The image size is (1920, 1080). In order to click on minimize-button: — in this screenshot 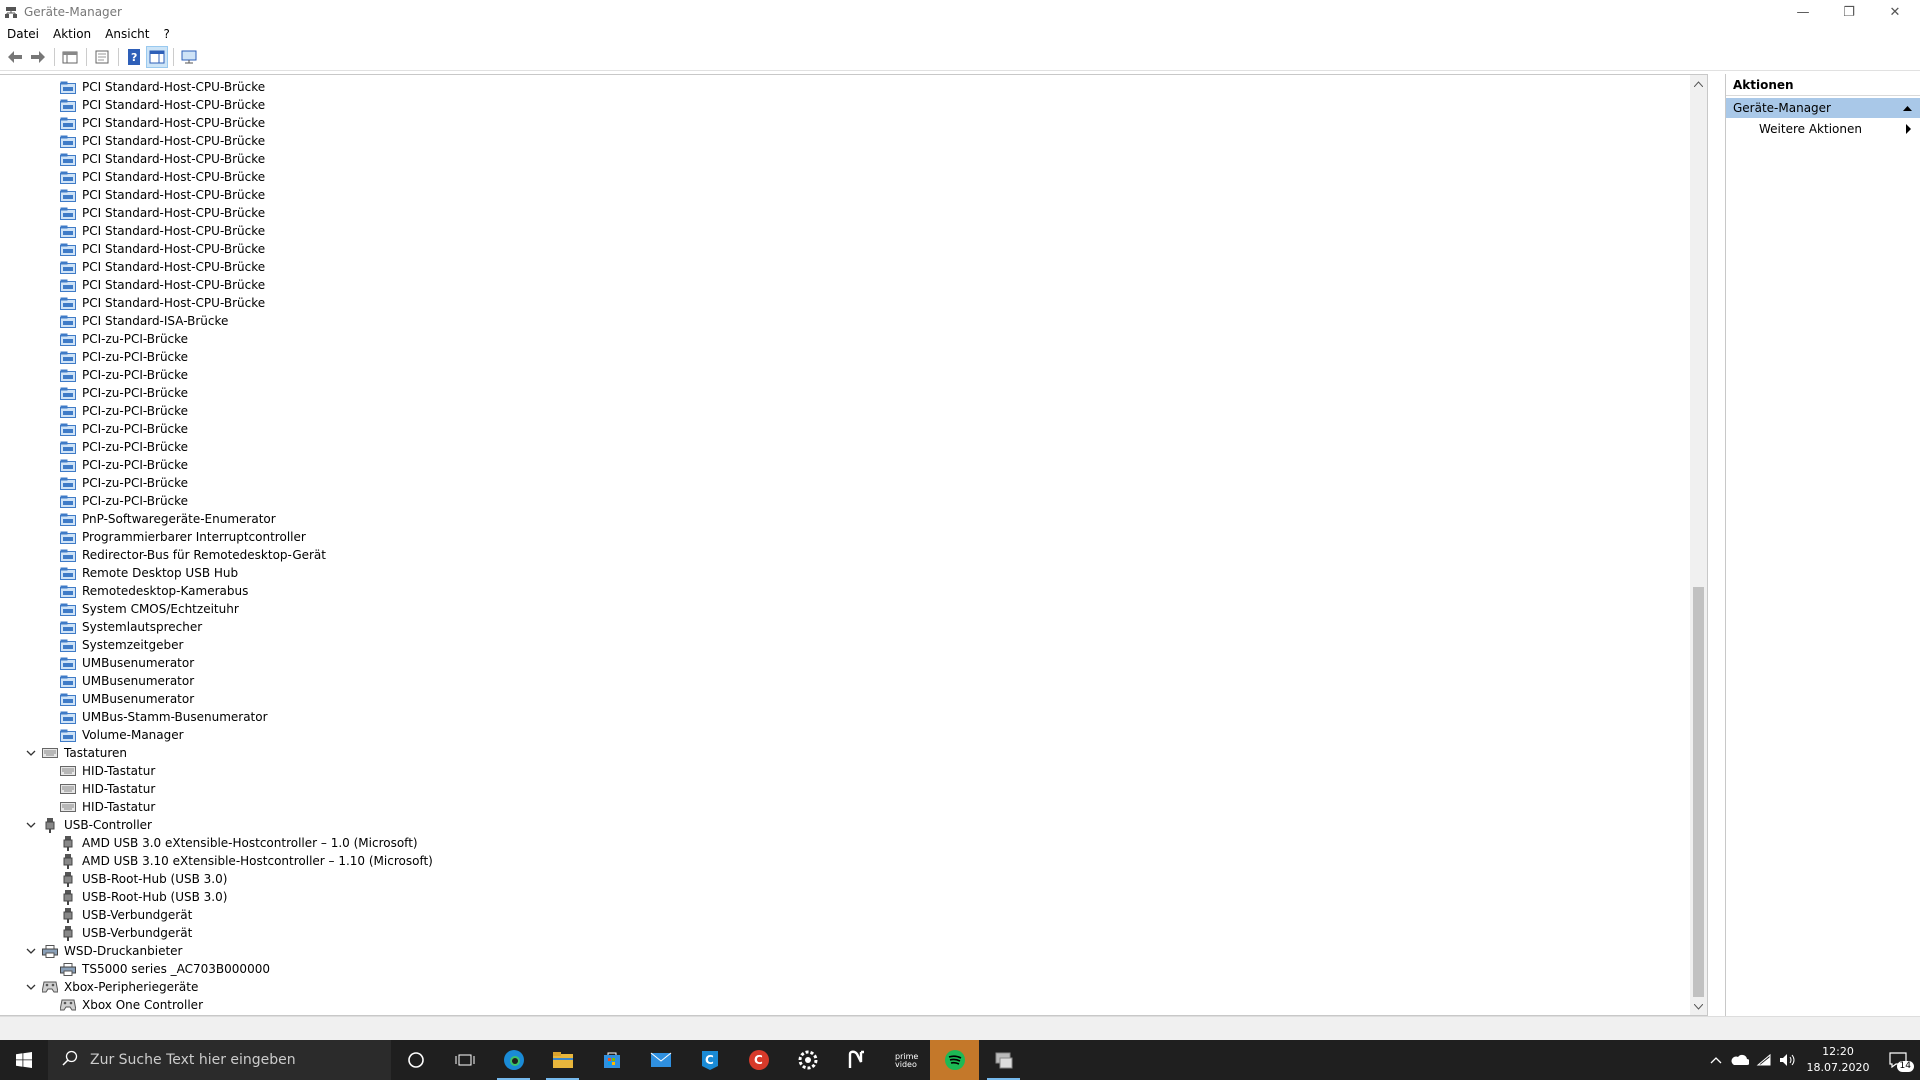, I will do `click(1803, 12)`.